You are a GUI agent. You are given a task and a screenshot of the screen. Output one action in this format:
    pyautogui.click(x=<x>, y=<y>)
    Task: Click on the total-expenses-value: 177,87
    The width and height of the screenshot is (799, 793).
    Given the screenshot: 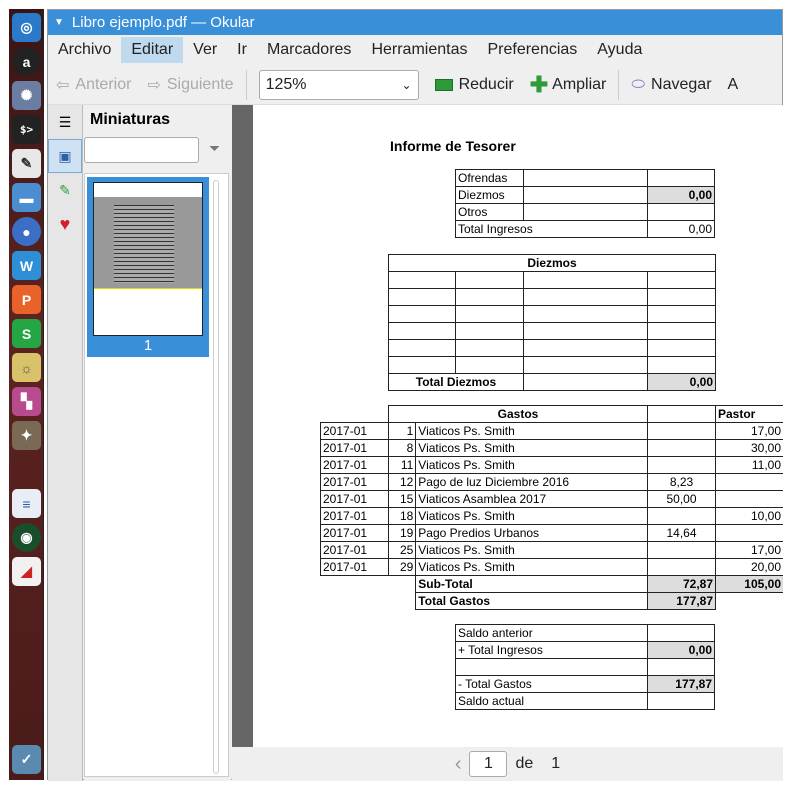 What is the action you would take?
    pyautogui.click(x=681, y=601)
    